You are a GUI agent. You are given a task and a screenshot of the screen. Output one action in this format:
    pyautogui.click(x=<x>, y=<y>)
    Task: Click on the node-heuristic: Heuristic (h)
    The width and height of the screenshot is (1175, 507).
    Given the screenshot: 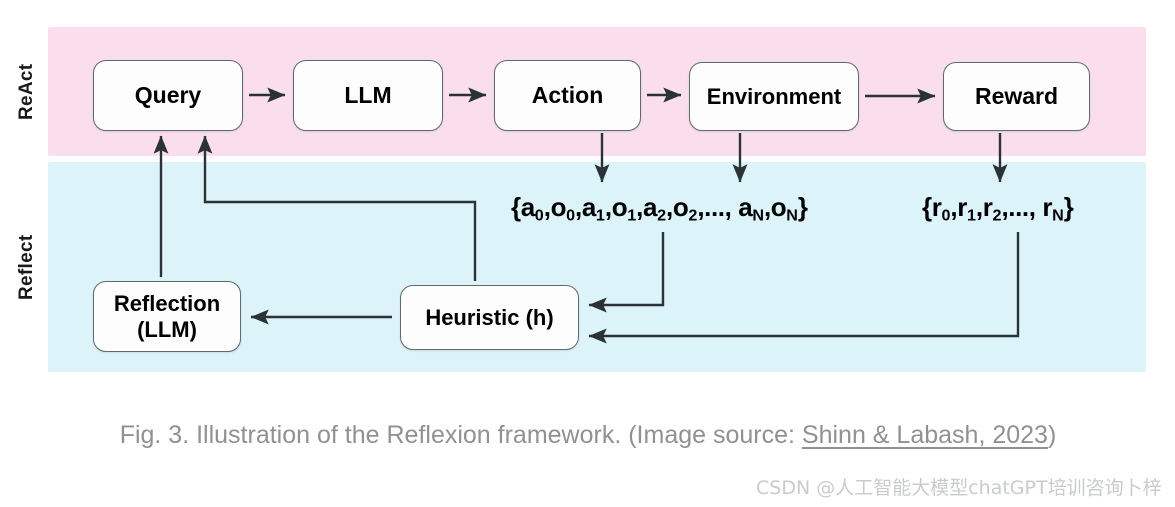 What is the action you would take?
    pyautogui.click(x=489, y=317)
    